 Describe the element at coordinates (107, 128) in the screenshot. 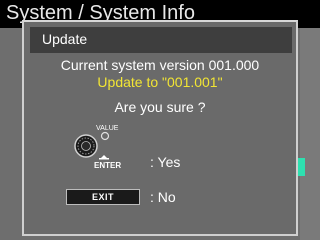

I see `knob-label: VALUE` at that location.